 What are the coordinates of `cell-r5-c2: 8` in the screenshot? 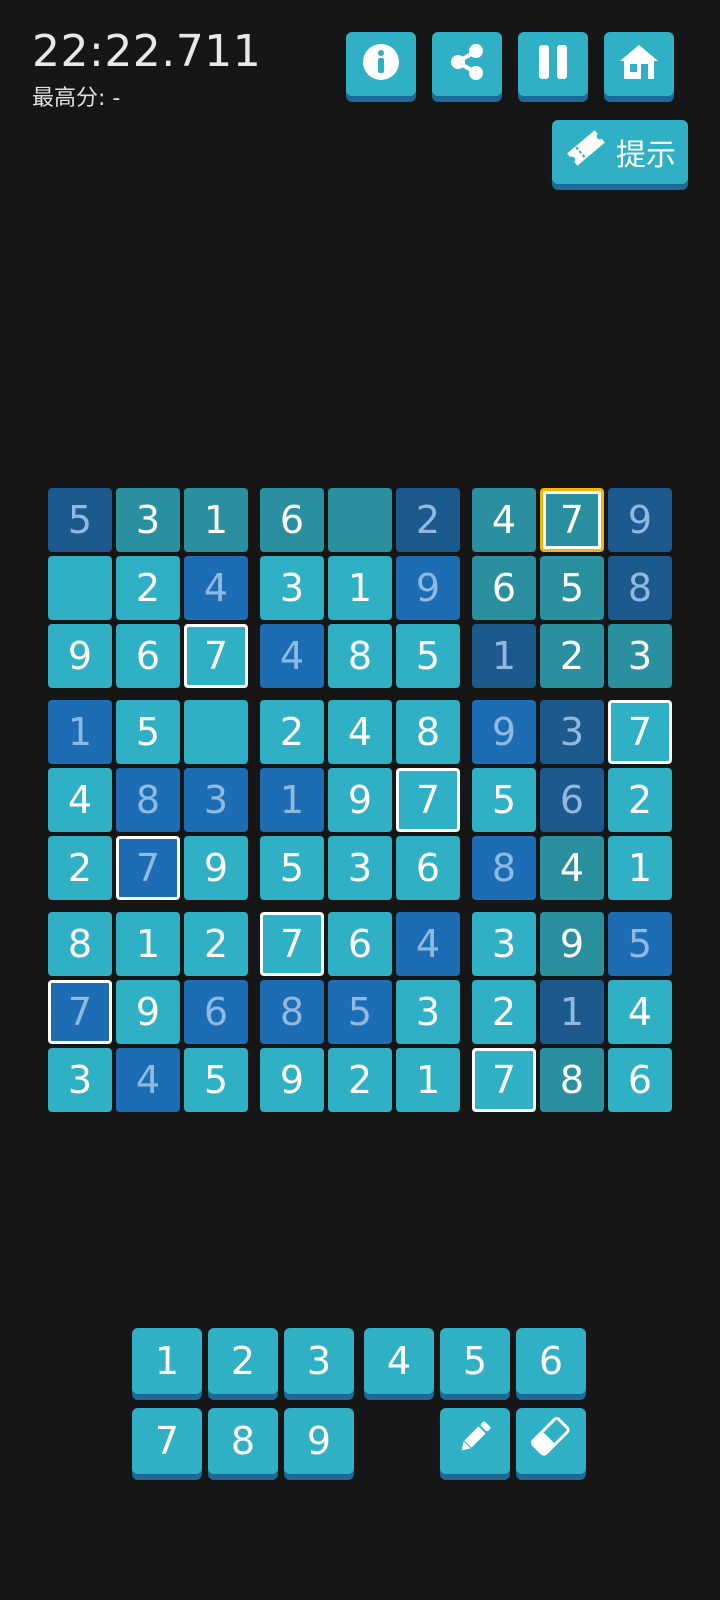 It's located at (148, 800).